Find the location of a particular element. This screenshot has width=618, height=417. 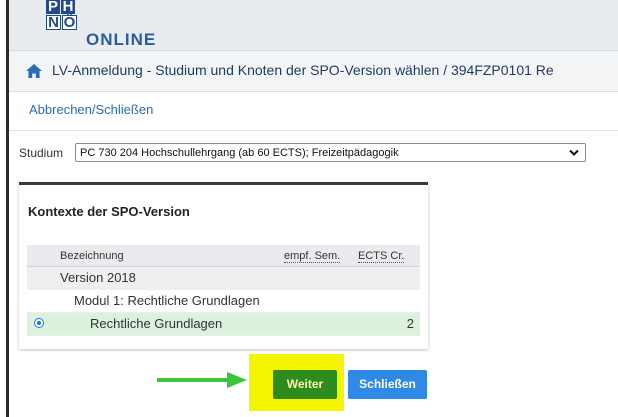

table-header: Bezeichnung empf. Sem. ECTS Cr. is located at coordinates (223, 256).